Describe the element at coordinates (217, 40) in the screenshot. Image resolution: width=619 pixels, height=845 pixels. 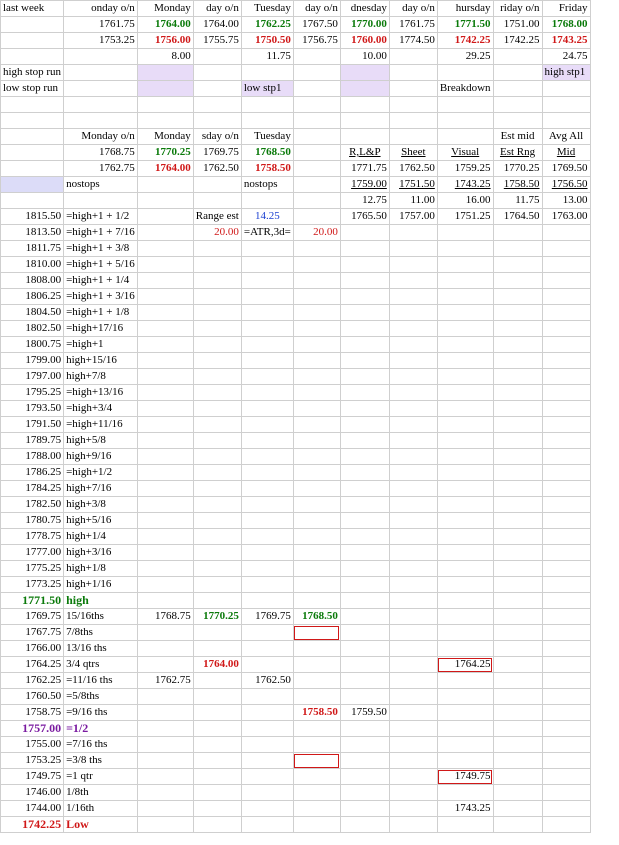
I see `low-cell: 1755.75` at that location.